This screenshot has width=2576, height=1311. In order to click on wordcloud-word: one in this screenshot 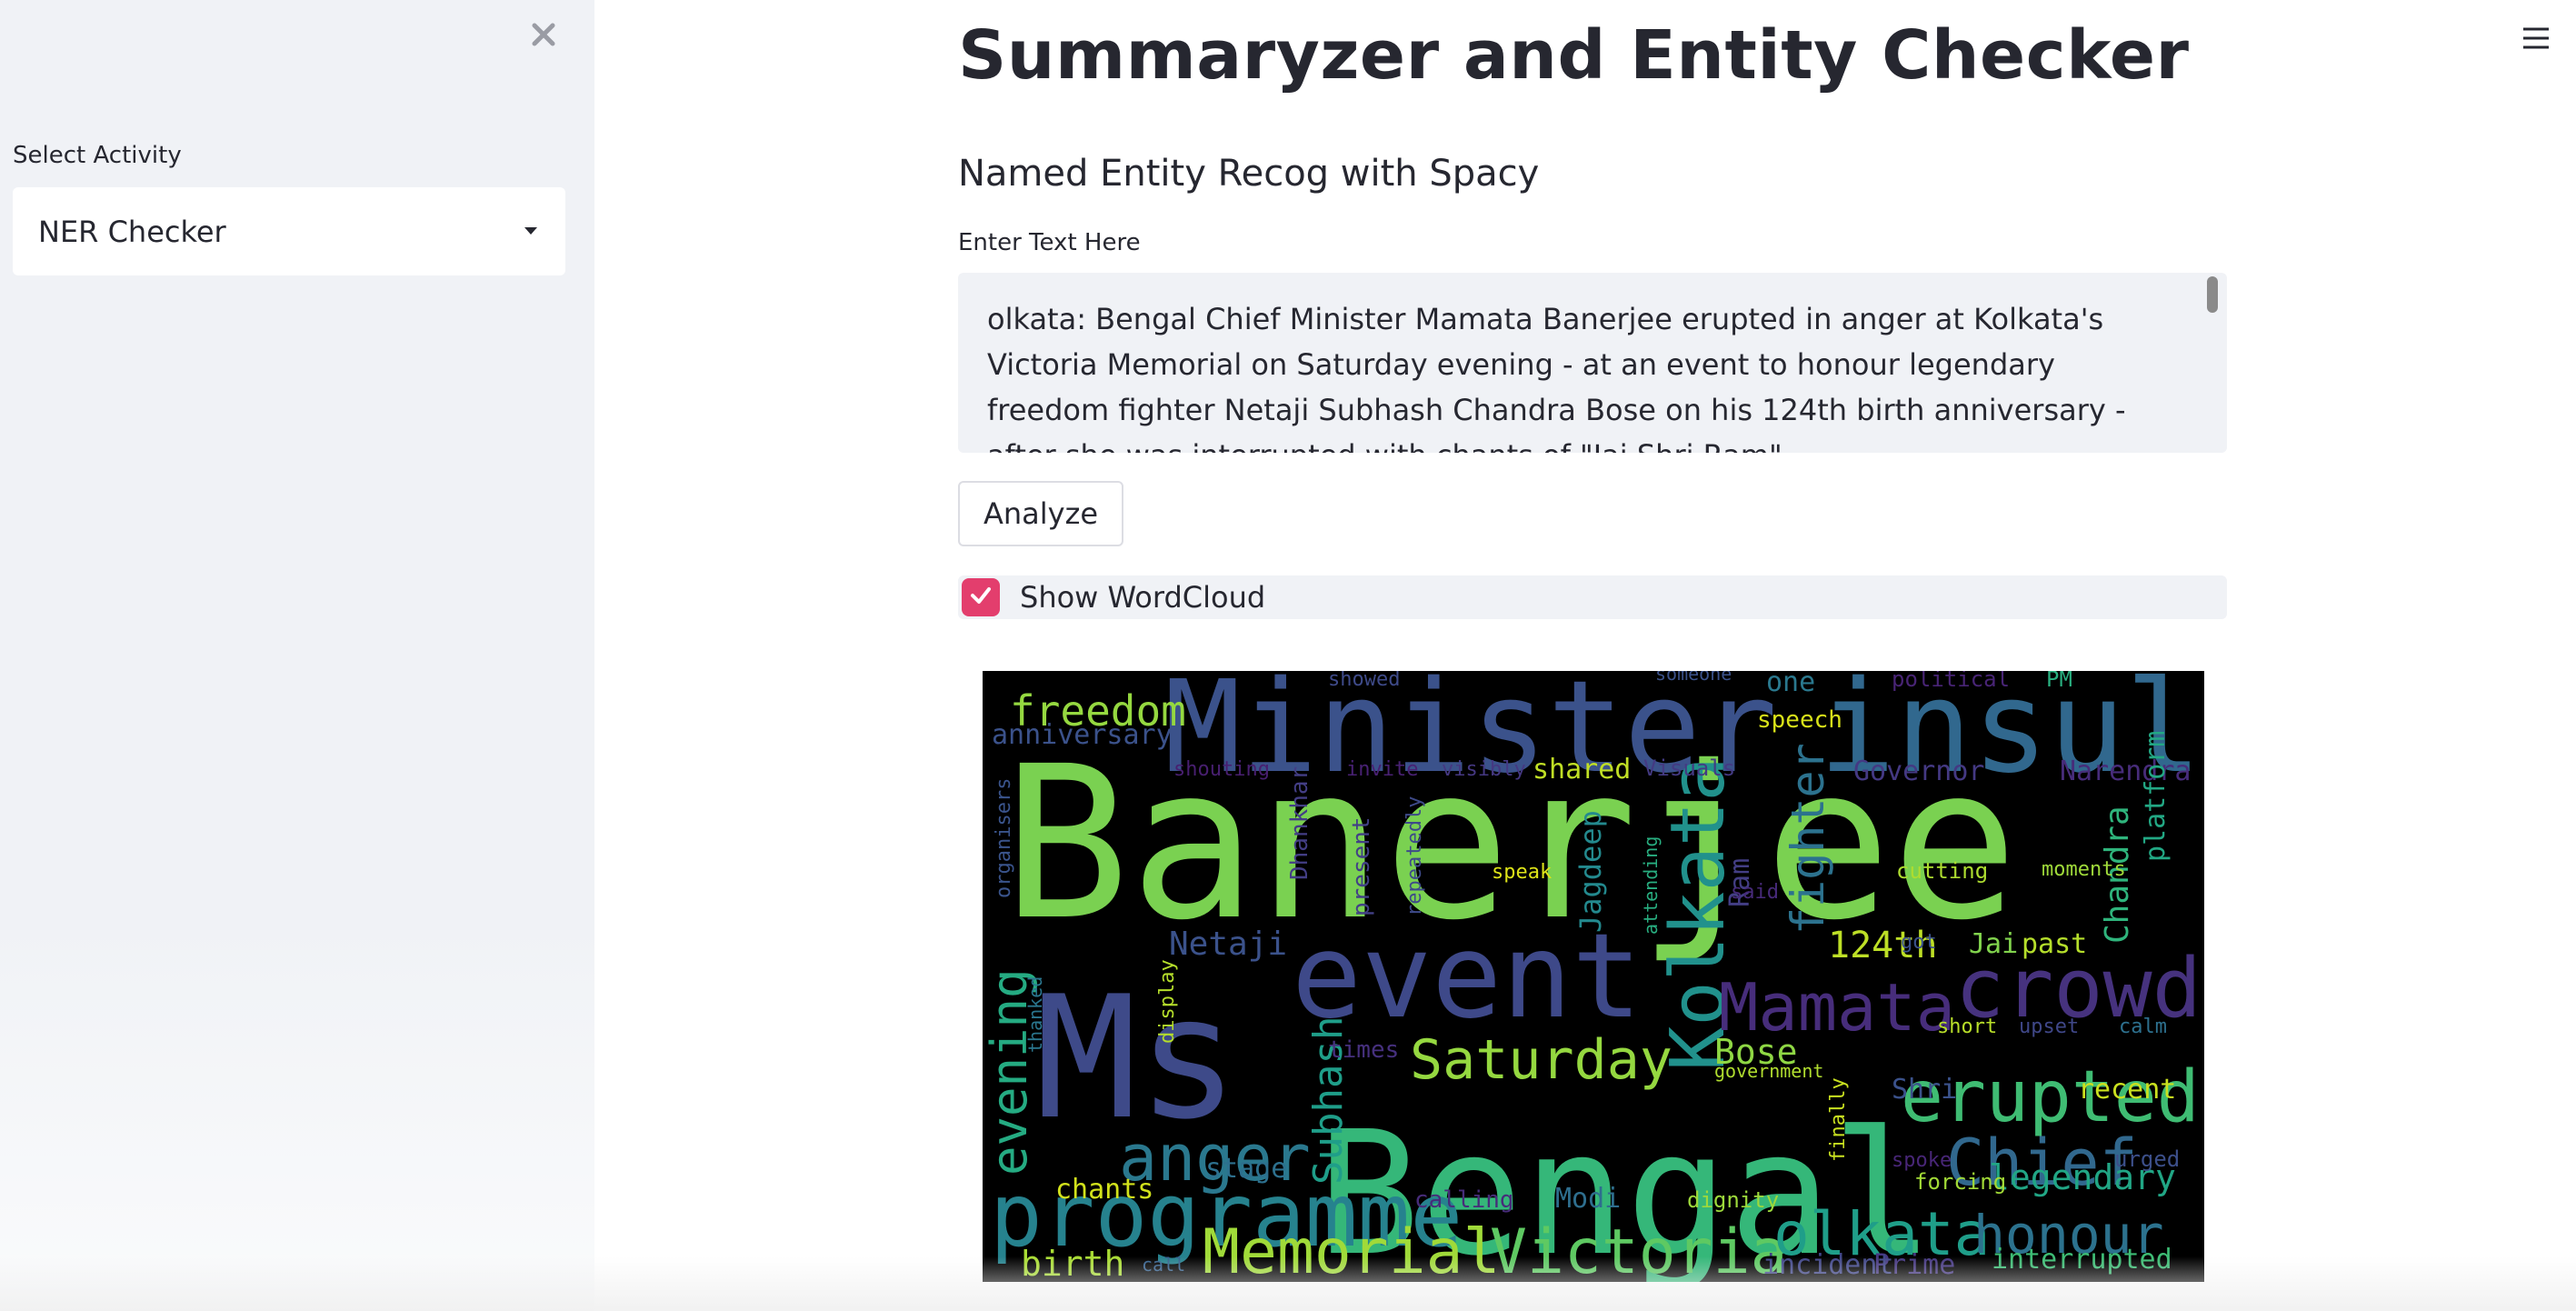, I will do `click(1790, 684)`.